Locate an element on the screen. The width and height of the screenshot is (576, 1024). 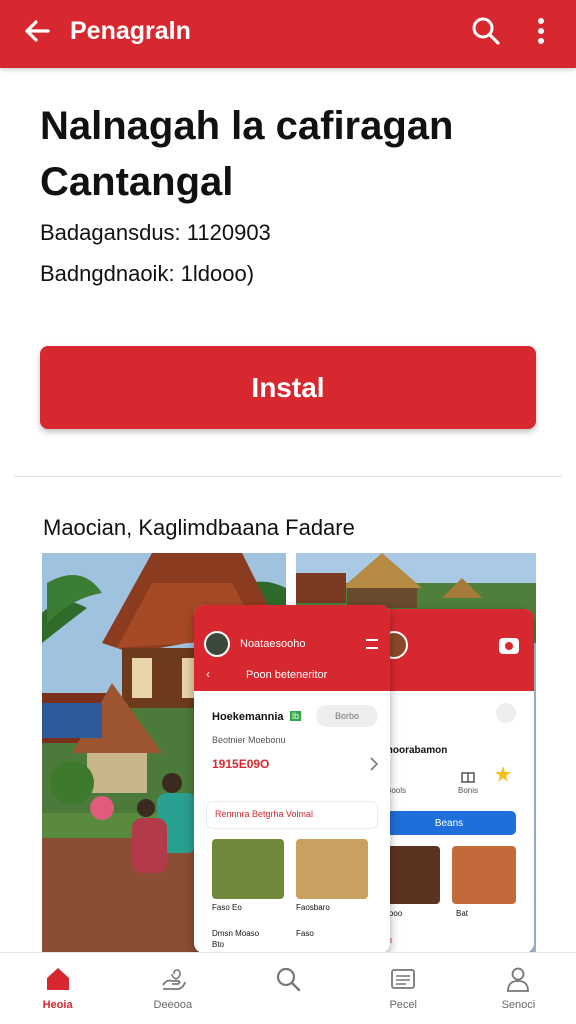
menu-icon is located at coordinates (372, 644).